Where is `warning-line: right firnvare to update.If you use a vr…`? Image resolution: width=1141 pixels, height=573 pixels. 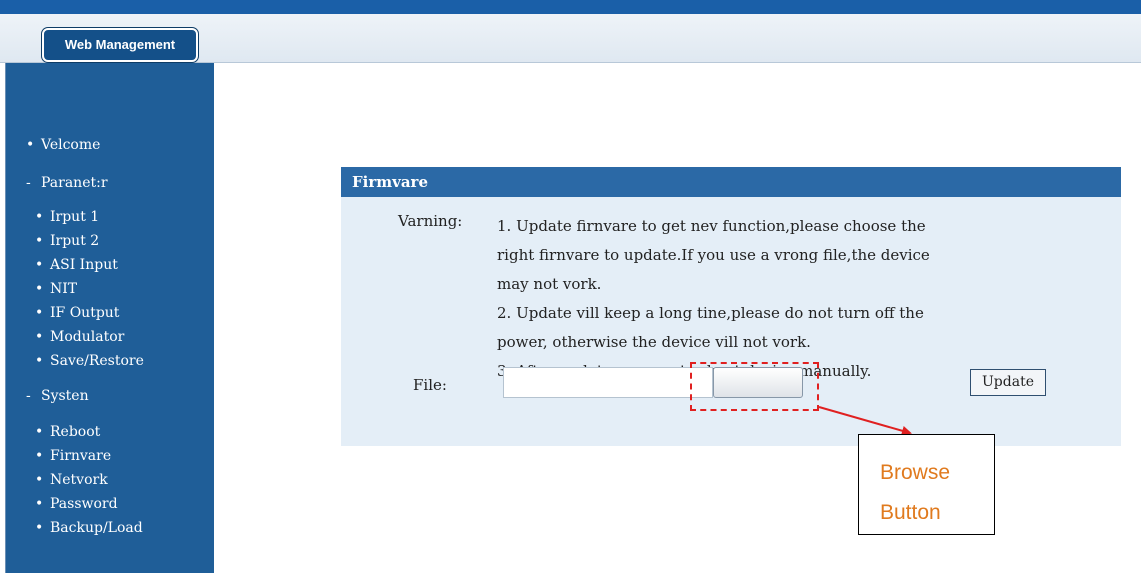
warning-line: right firnvare to update.If you use a vr… is located at coordinates (713, 255).